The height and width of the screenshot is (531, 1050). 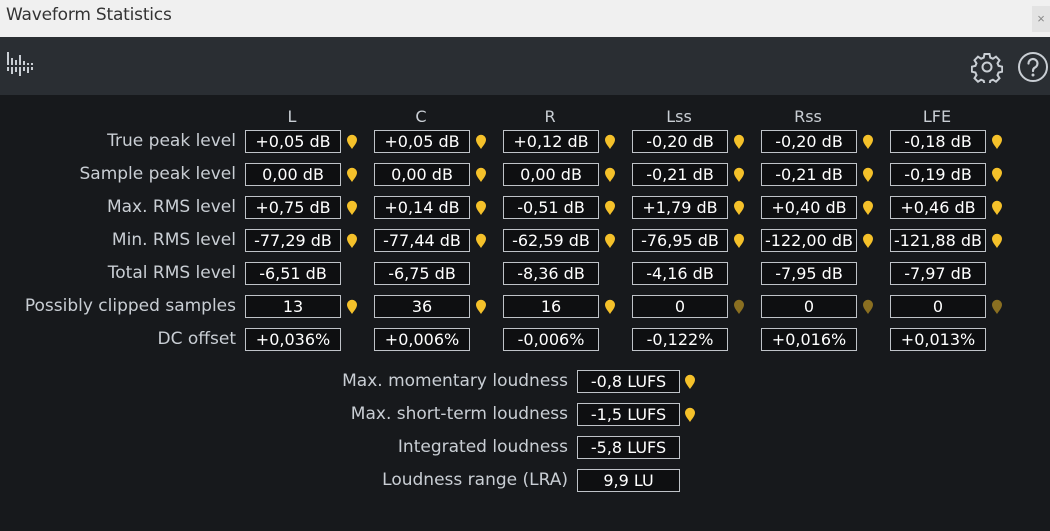 What do you see at coordinates (421, 116) in the screenshot?
I see `column-header-c: C` at bounding box center [421, 116].